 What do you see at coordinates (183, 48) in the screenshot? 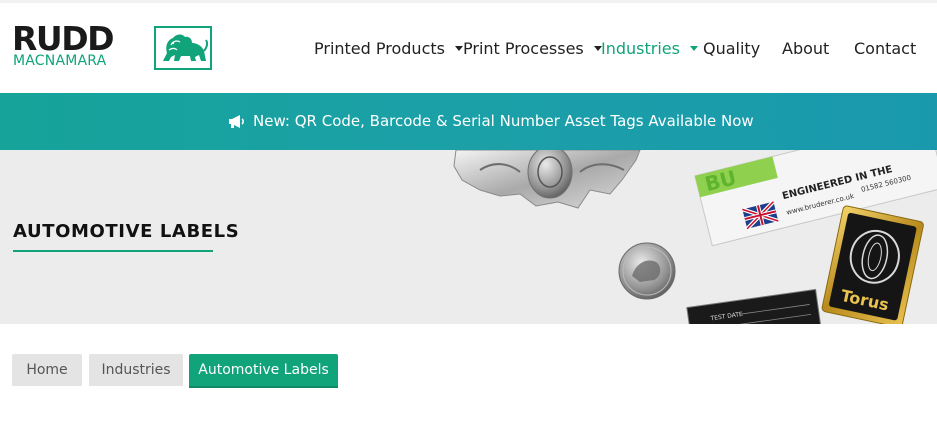
I see `lion-icon` at bounding box center [183, 48].